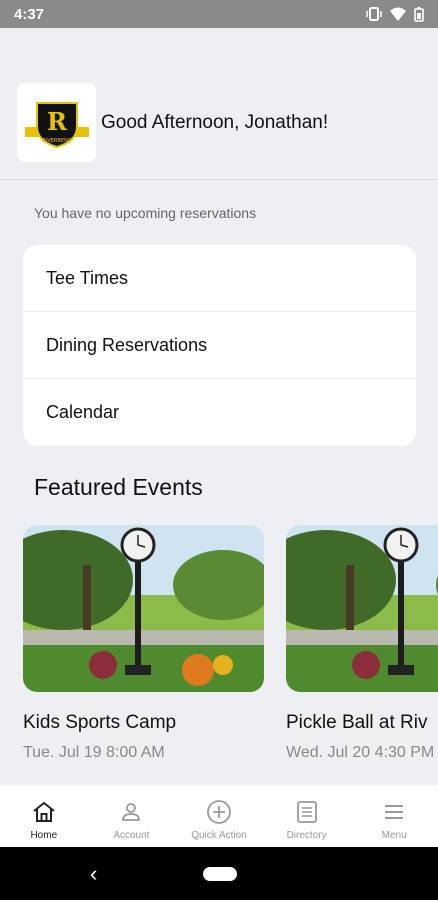  Describe the element at coordinates (219, 412) in the screenshot. I see `quick-link-calendar: Calendar` at that location.